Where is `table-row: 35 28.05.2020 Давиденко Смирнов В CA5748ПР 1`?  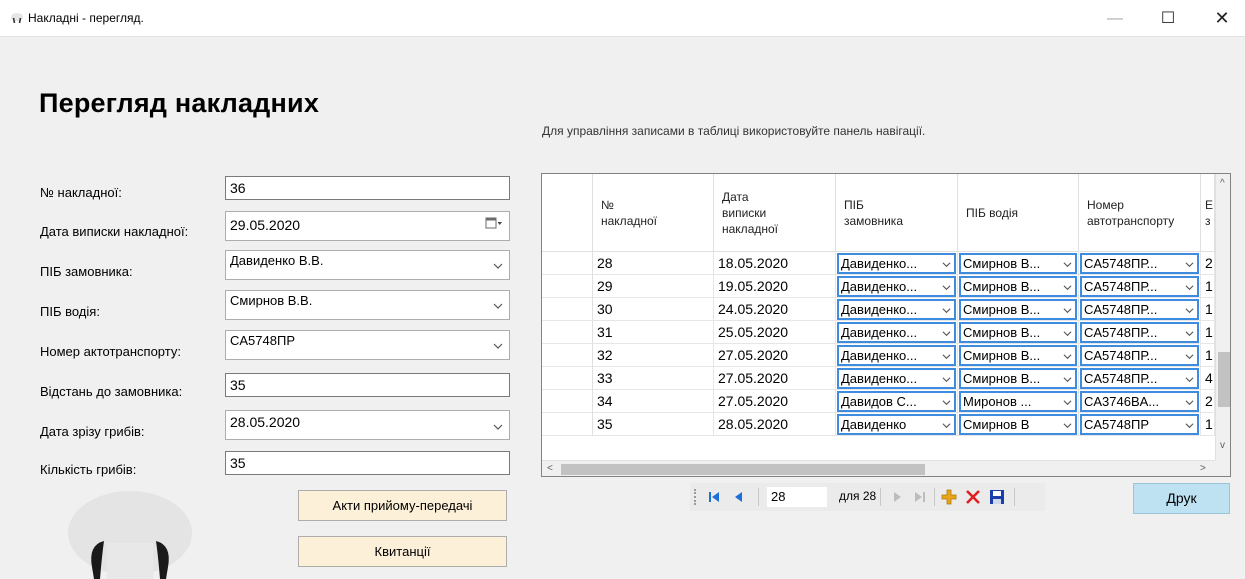
table-row: 35 28.05.2020 Давиденко Смирнов В CA5748ПР 1 is located at coordinates (886, 424).